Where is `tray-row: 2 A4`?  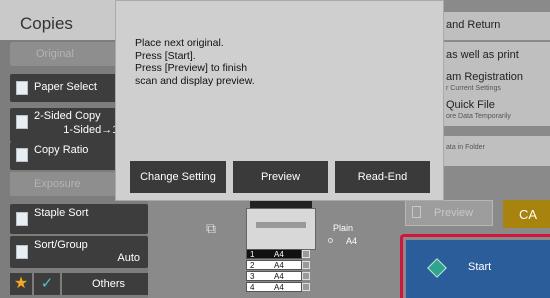 tray-row: 2 A4 is located at coordinates (274, 265).